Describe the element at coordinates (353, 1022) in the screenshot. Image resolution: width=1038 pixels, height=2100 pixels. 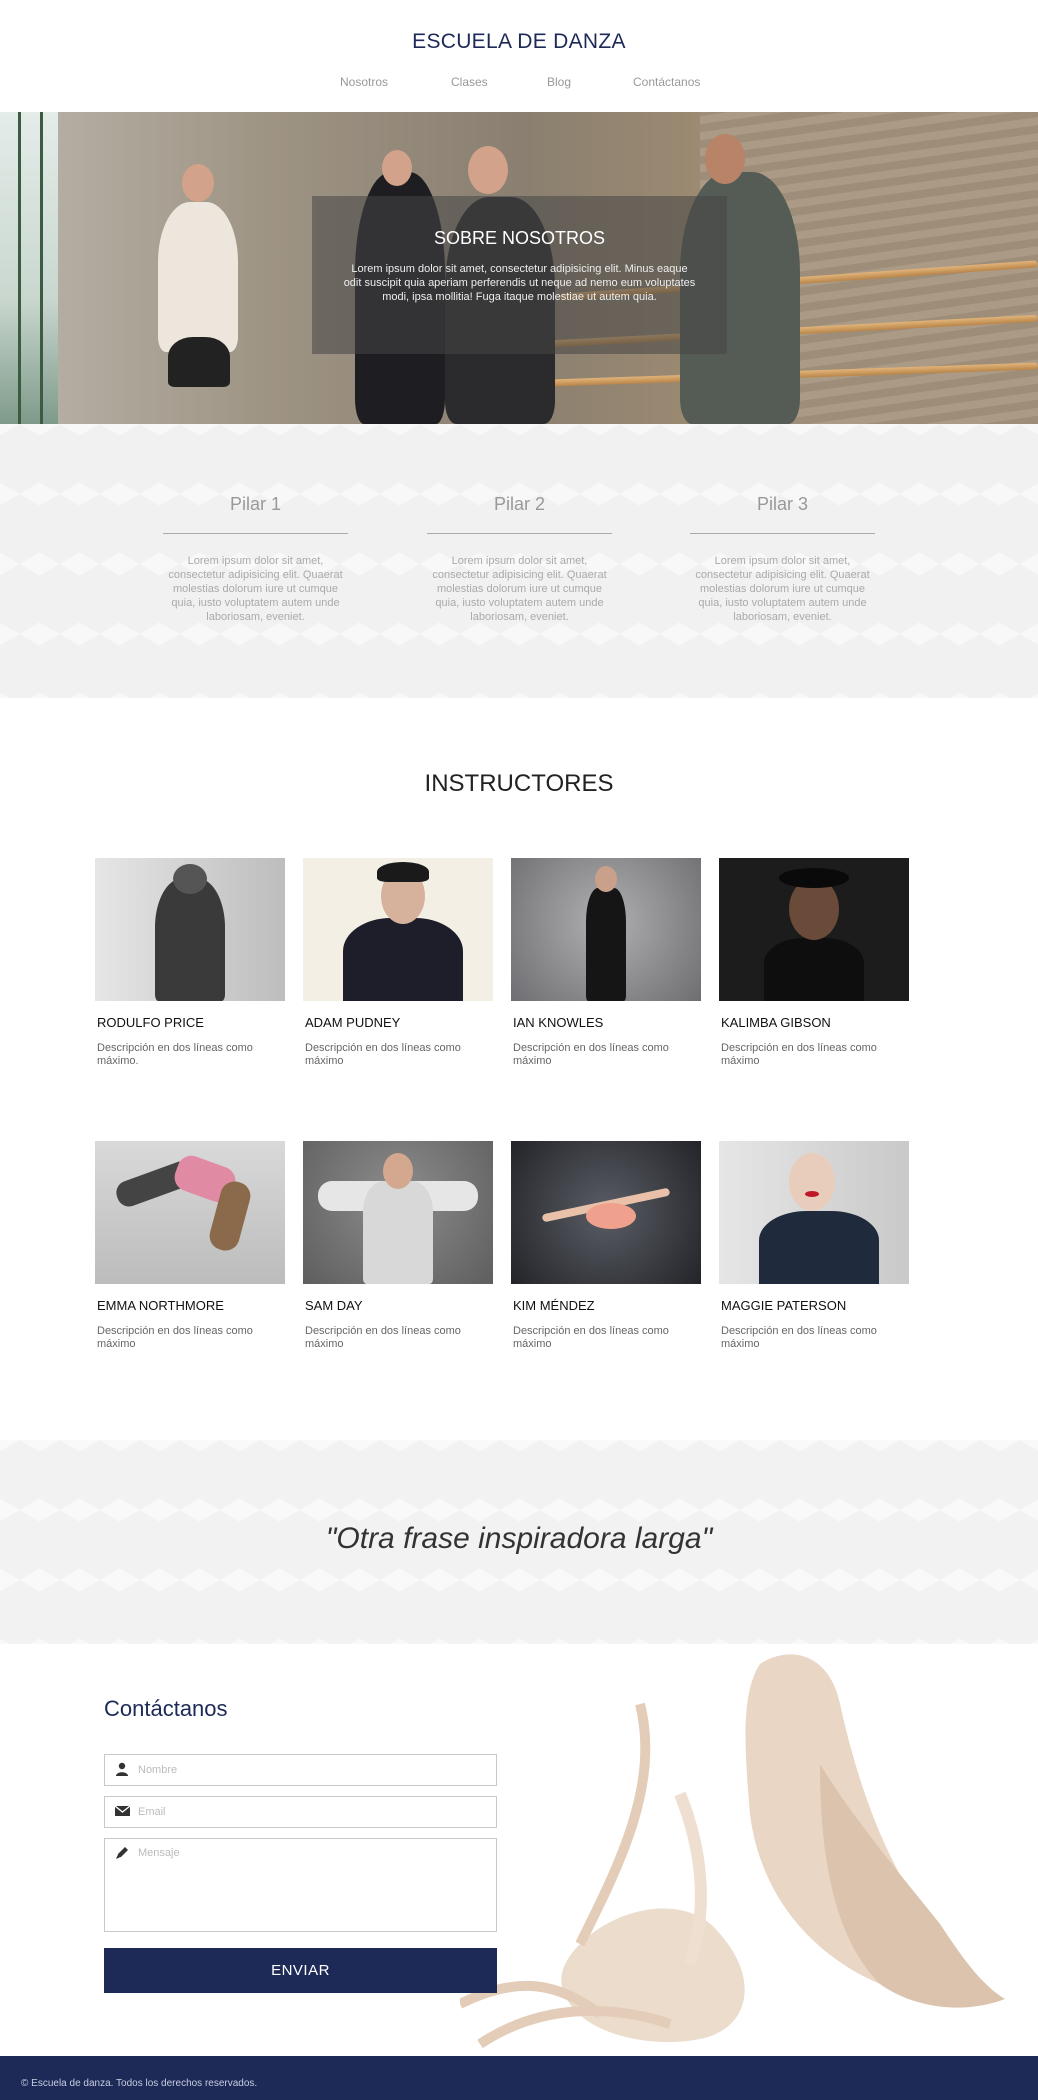
I see `instructor-name: ADAM PUDNEY` at that location.